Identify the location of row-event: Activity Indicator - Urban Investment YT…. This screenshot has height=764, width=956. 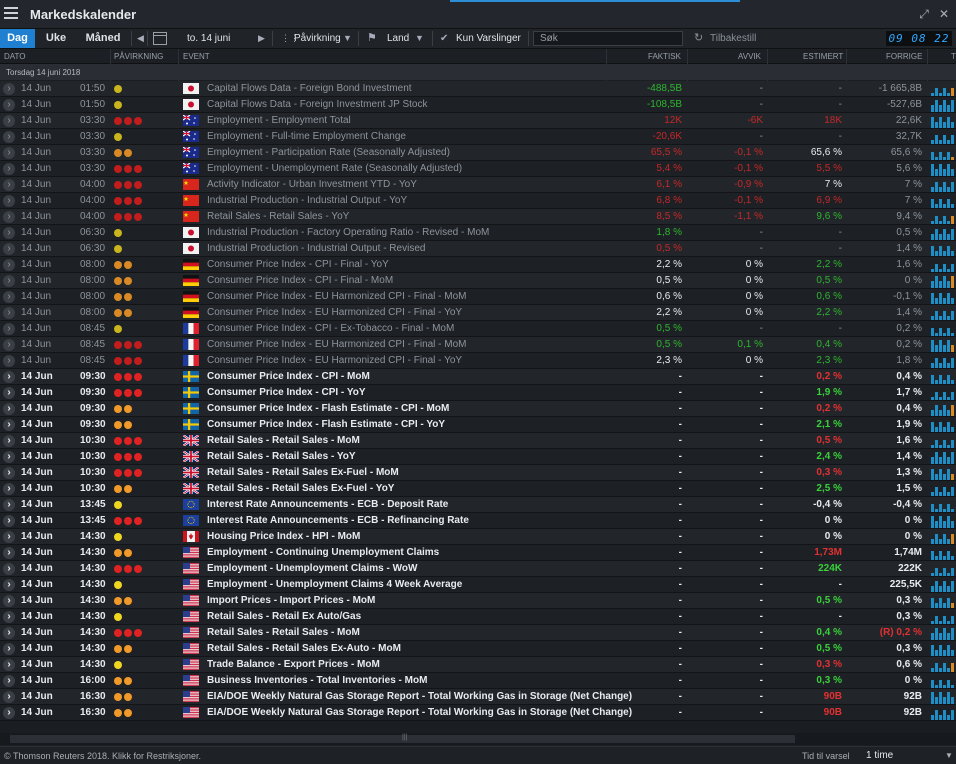
(312, 185).